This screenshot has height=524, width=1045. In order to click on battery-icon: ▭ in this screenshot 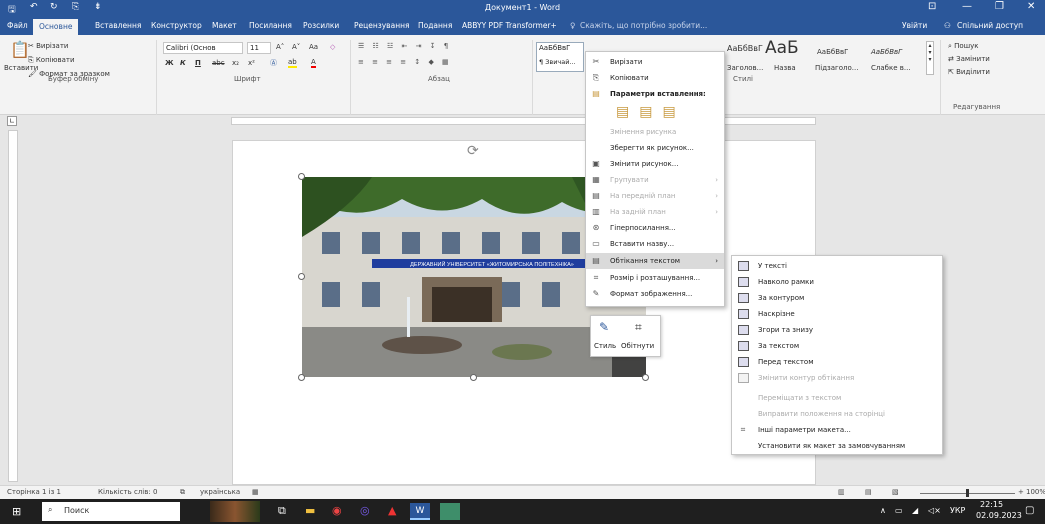, I will do `click(899, 510)`.